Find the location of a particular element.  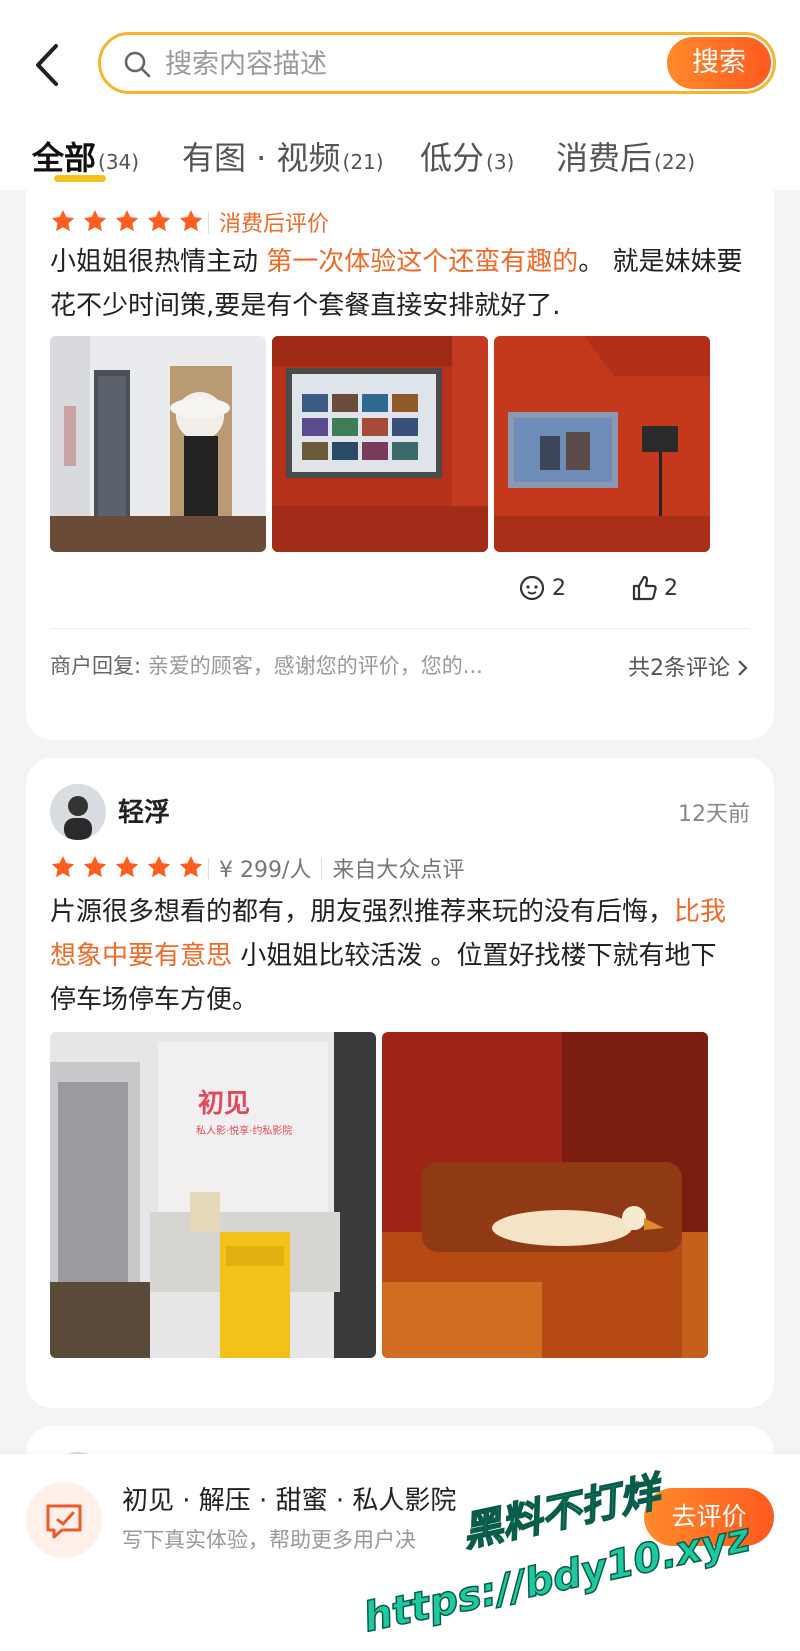

comment-action: 2 is located at coordinates (542, 588).